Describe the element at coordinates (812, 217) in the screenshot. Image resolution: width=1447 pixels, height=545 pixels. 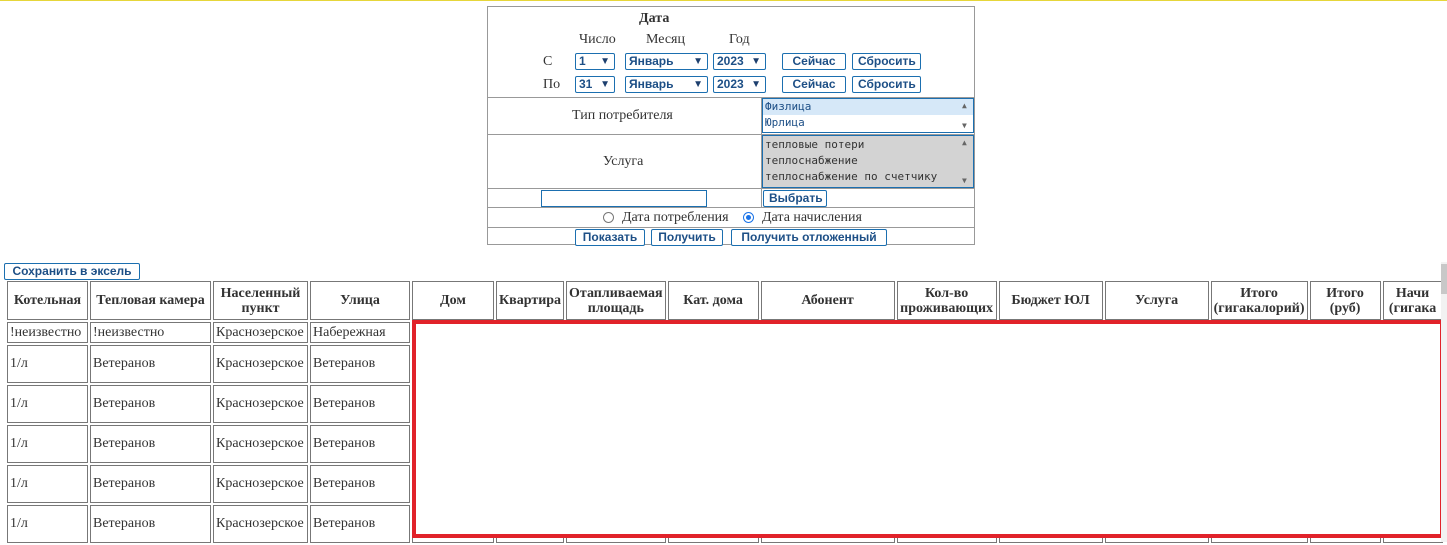
I see `radio-accrual-label: Дата начисления` at that location.